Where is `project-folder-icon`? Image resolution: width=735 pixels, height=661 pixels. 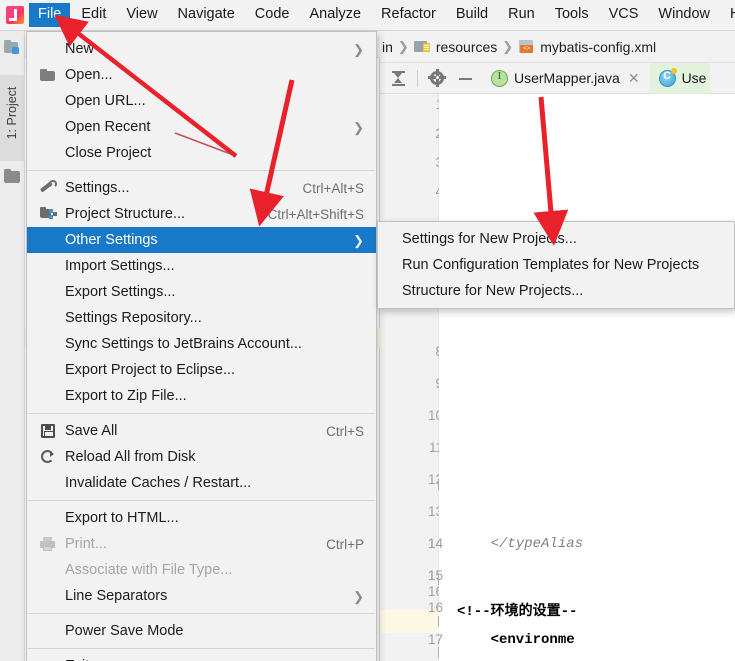
project-folder-icon is located at coordinates (12, 47).